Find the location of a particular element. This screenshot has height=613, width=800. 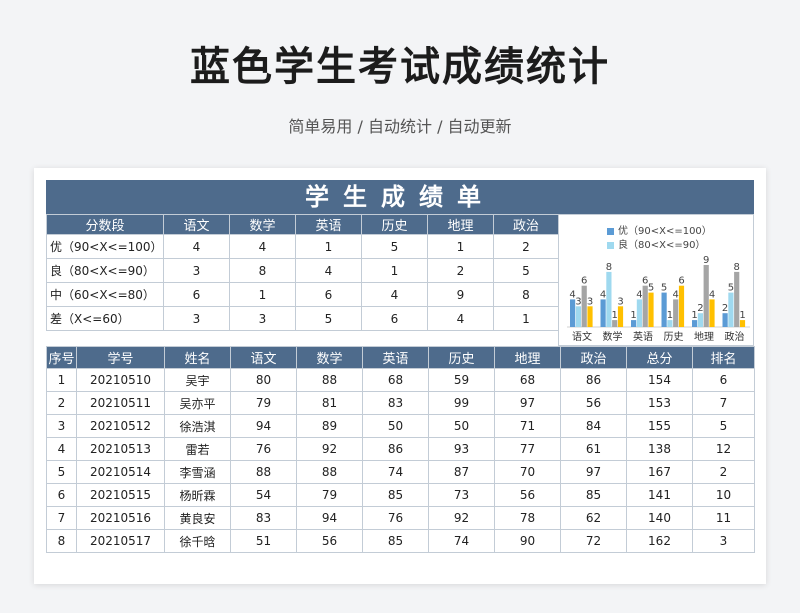

table-cell: 2 is located at coordinates (61, 403).